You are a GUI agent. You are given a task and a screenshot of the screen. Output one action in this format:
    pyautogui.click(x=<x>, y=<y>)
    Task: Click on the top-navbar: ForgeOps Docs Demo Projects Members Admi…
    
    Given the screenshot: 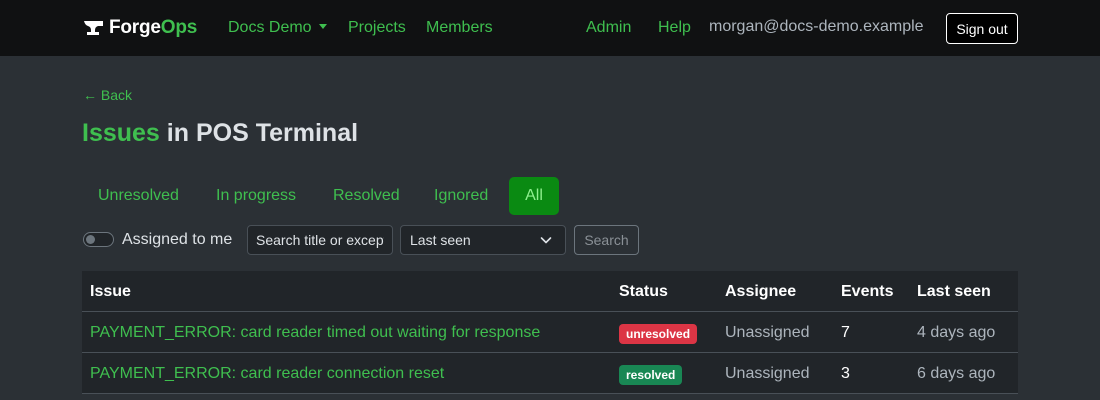 What is the action you would take?
    pyautogui.click(x=550, y=28)
    